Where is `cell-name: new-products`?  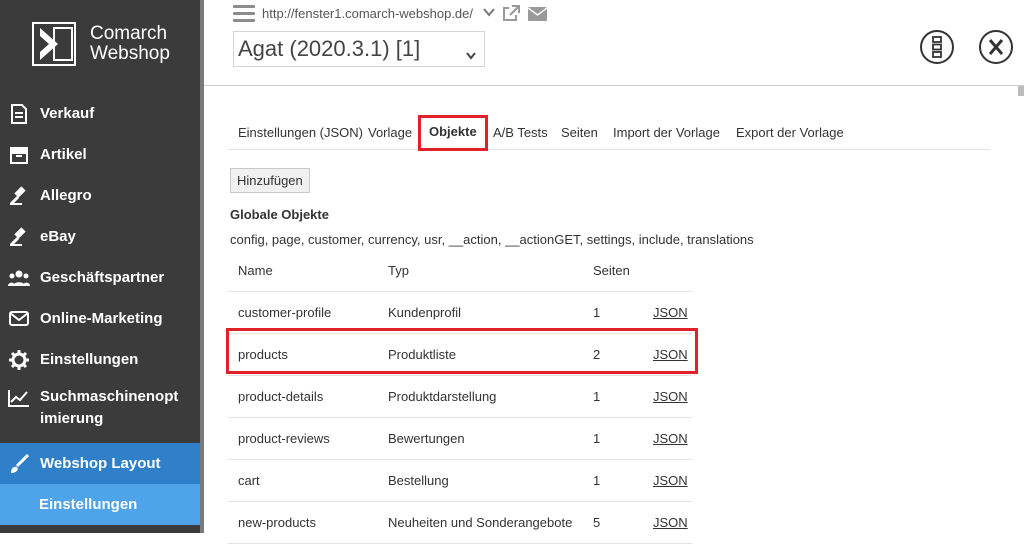
cell-name: new-products is located at coordinates (303, 522).